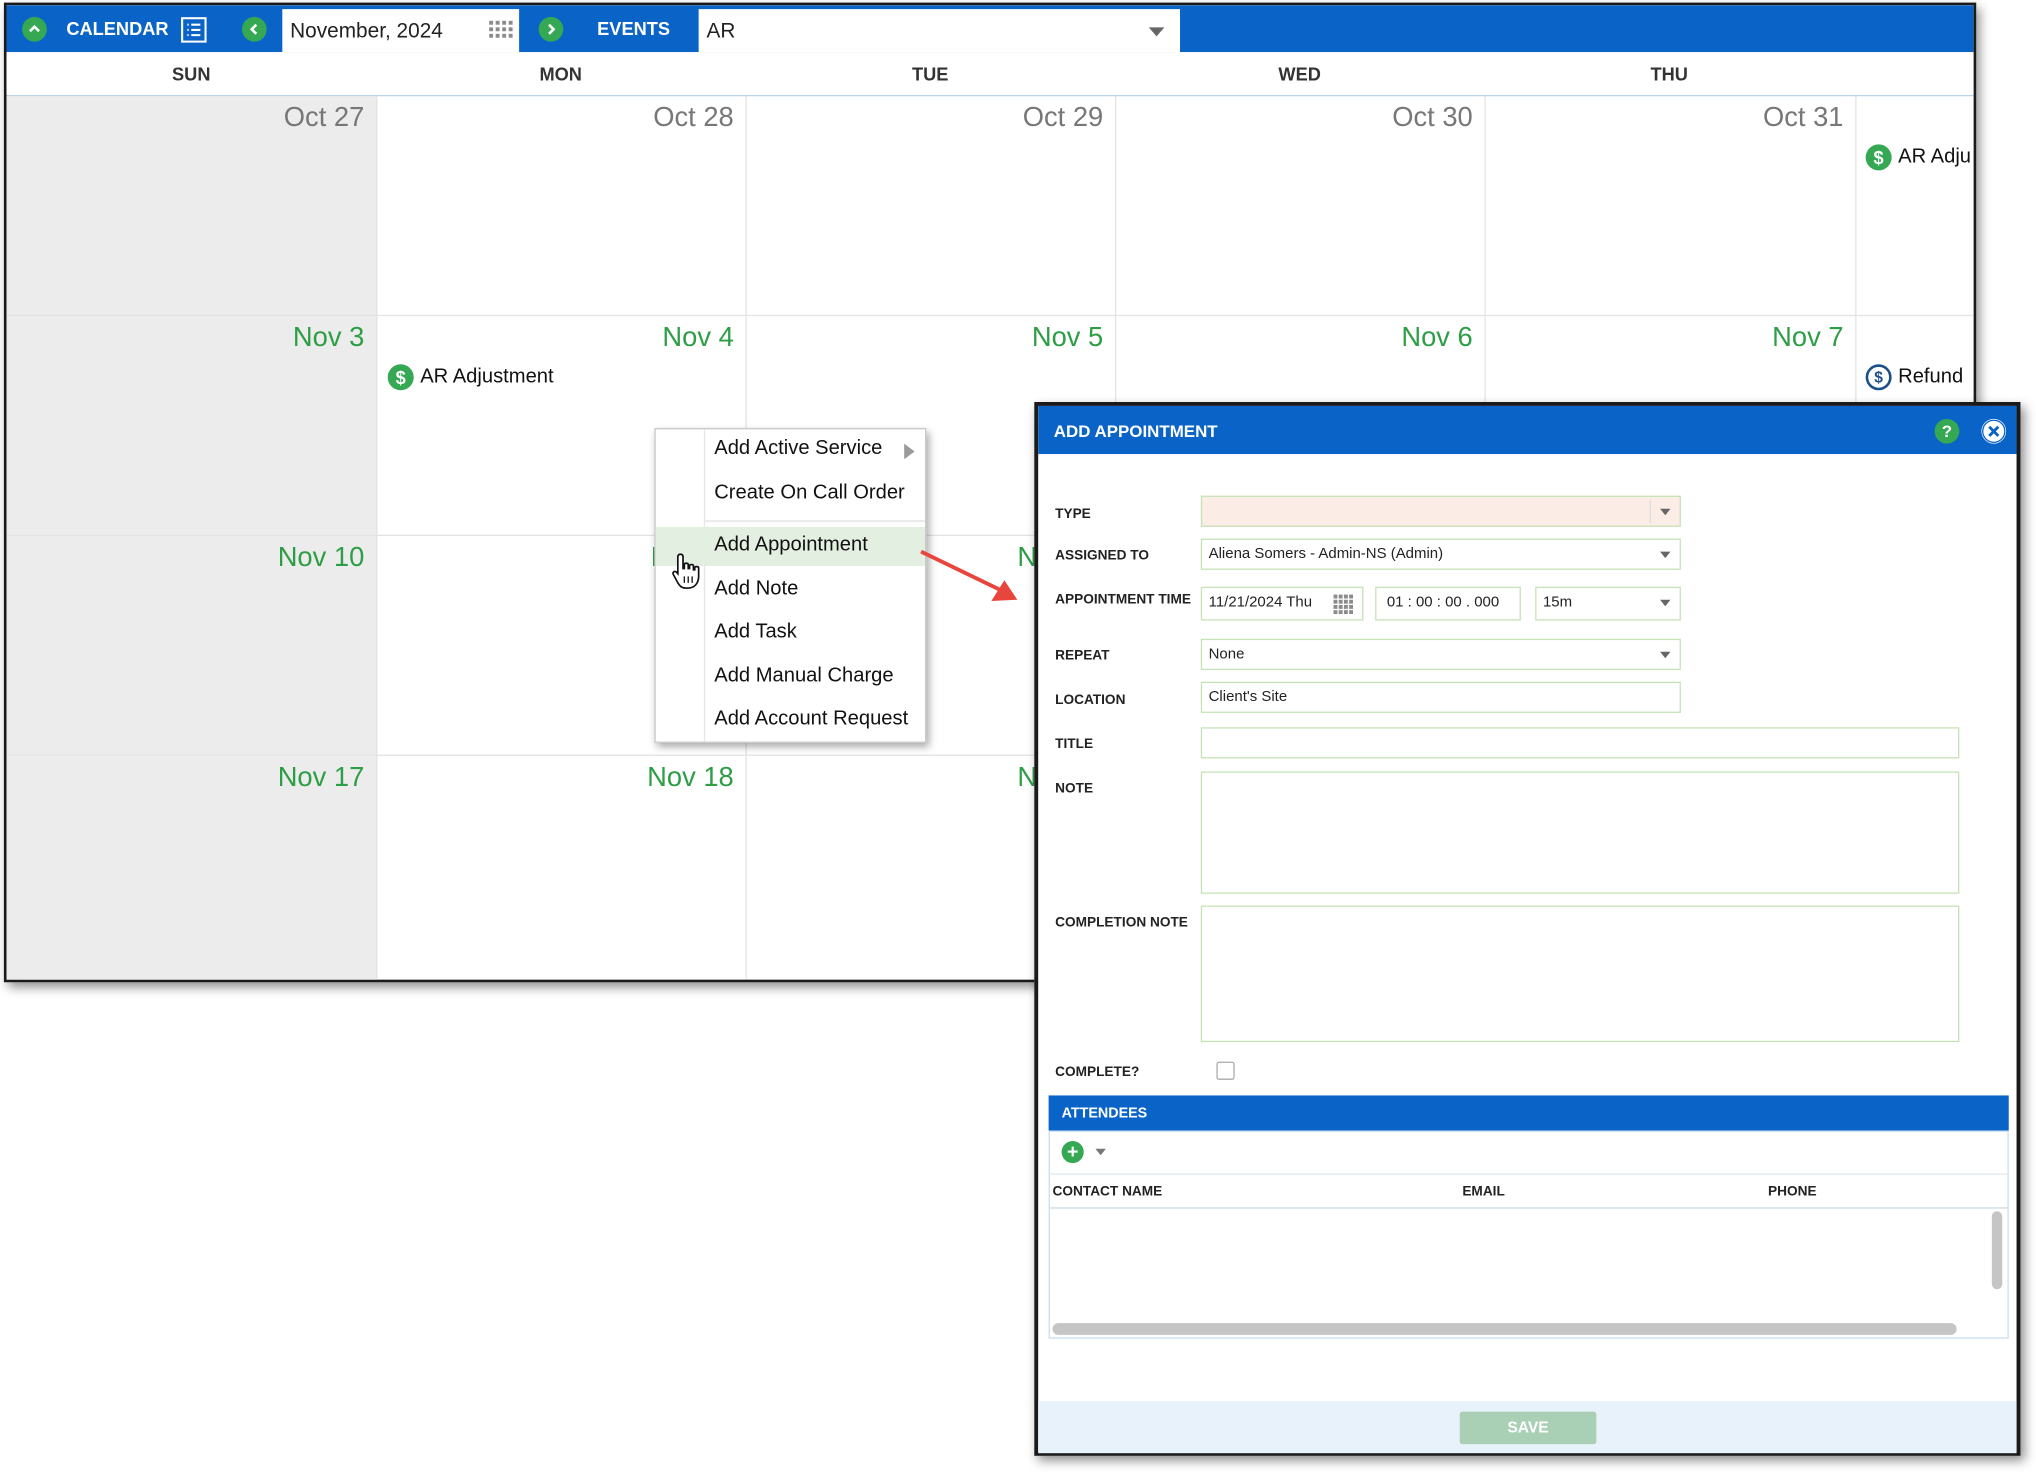 The width and height of the screenshot is (2036, 1478). What do you see at coordinates (562, 867) in the screenshot?
I see `day-cell: Nov 18` at bounding box center [562, 867].